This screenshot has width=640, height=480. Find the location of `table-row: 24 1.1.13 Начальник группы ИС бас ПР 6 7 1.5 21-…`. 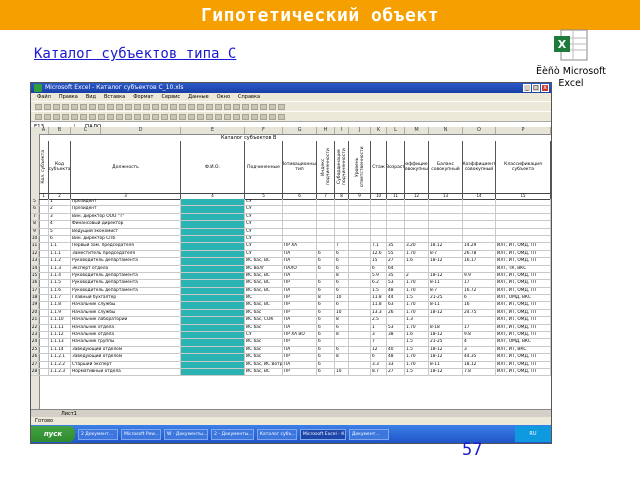

table-row: 24 1.1.13 Начальник группы ИС бас ПР 6 7 1.5 21-… is located at coordinates (291, 343).